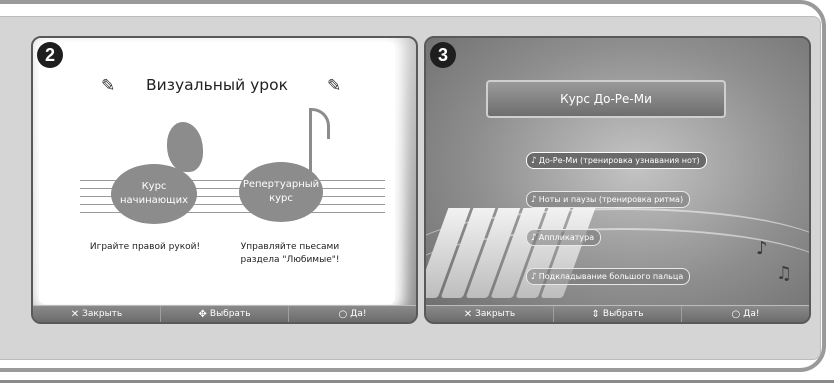 Image resolution: width=834 pixels, height=387 pixels. I want to click on music-note-icon: ♫, so click(784, 273).